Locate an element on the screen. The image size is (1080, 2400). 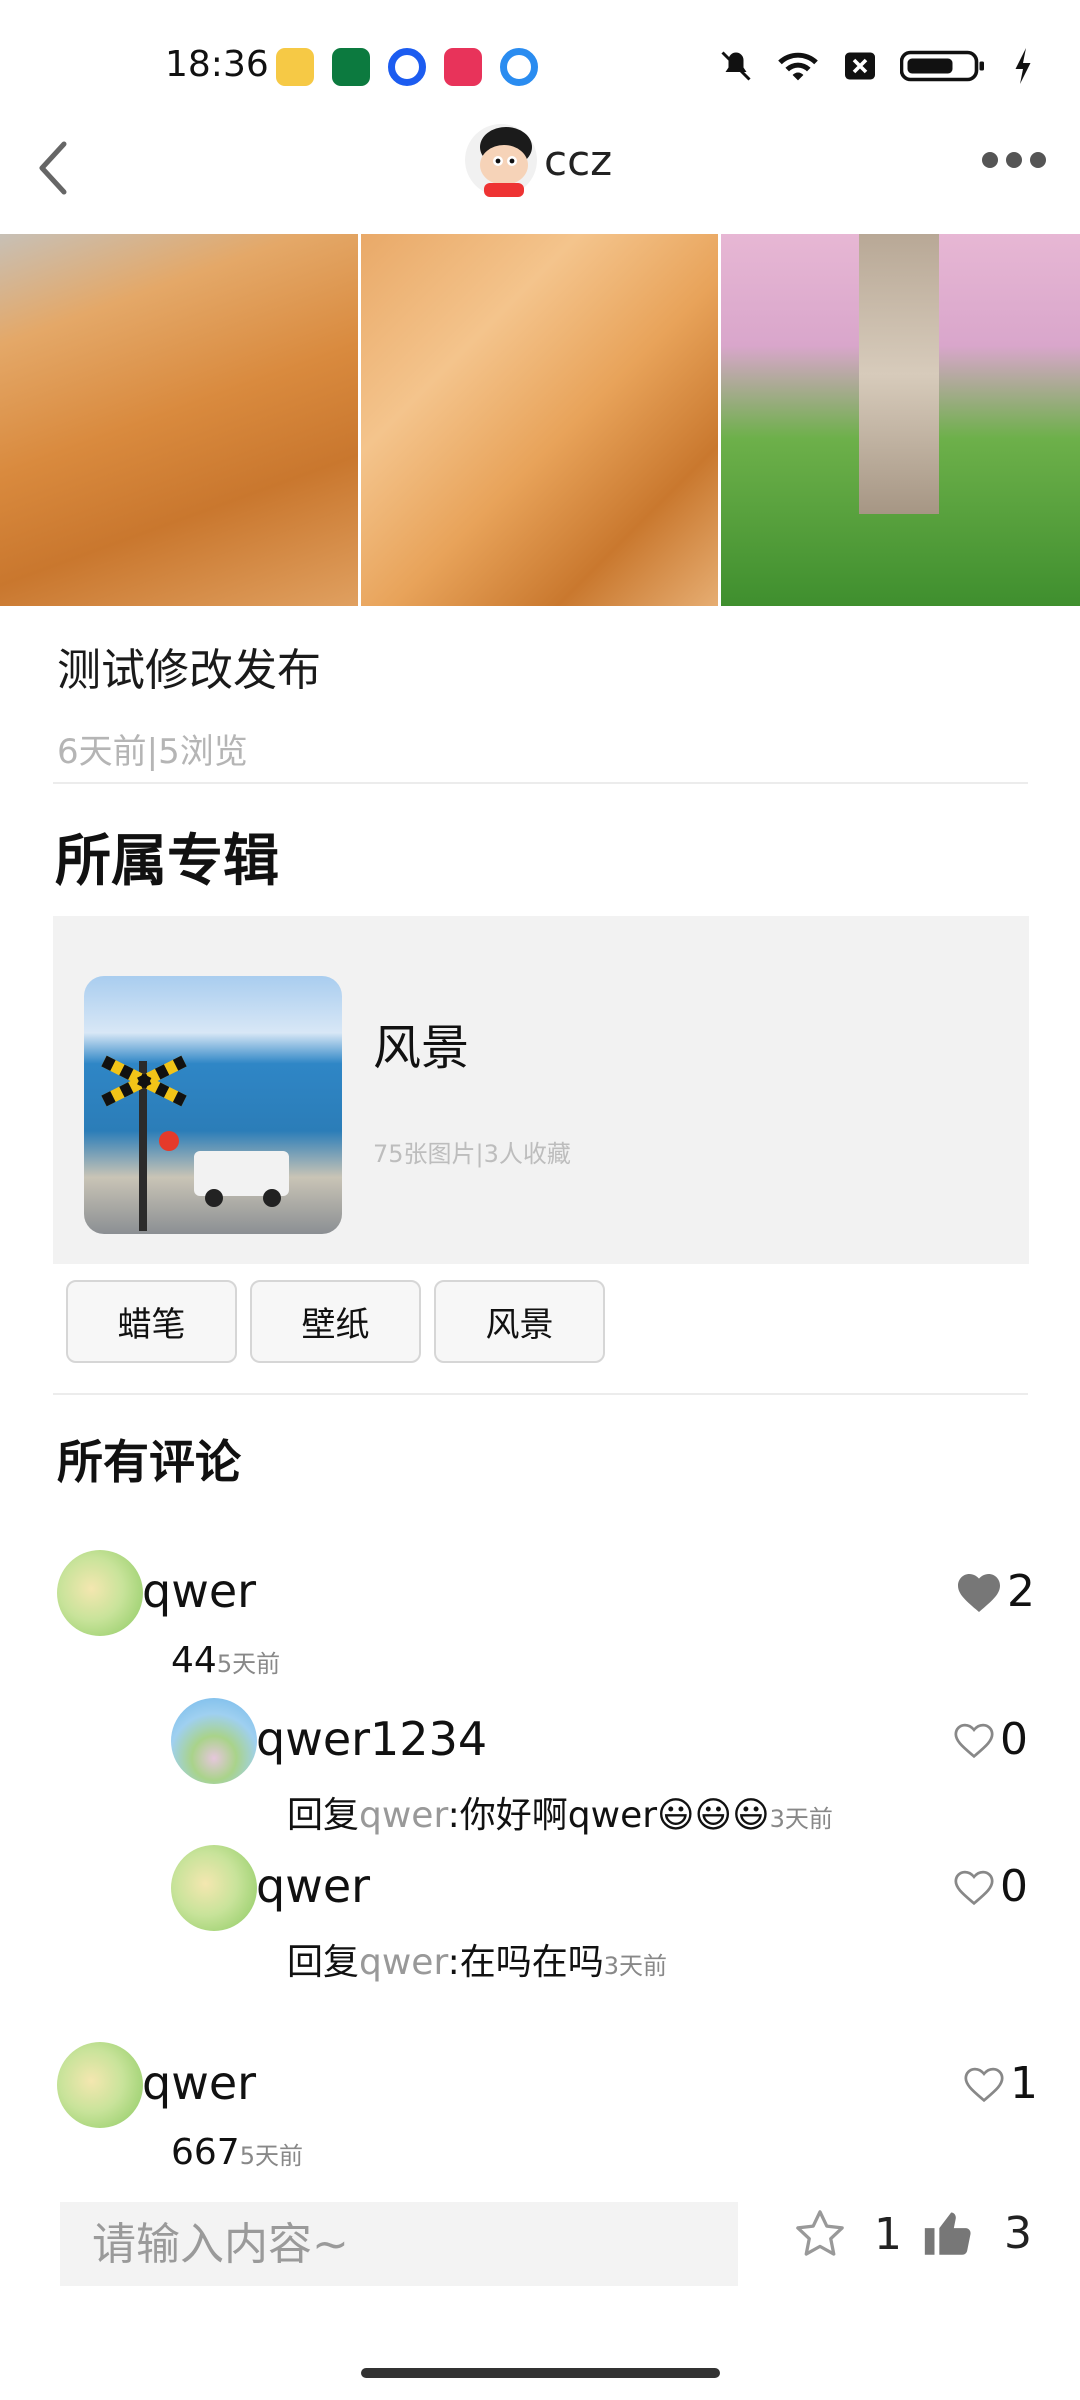
reply-content: 回复qwer:你好啊qwer😃😃😃3天前 is located at coordinates (560, 1812).